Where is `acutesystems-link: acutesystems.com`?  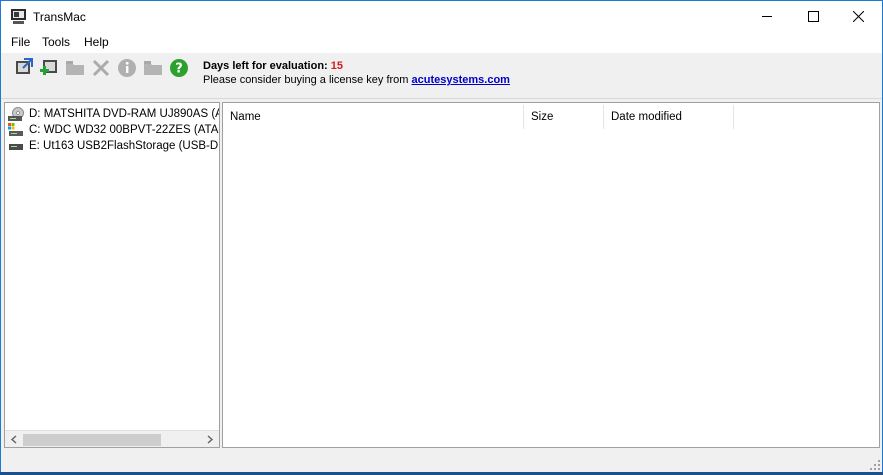 acutesystems-link: acutesystems.com is located at coordinates (461, 80).